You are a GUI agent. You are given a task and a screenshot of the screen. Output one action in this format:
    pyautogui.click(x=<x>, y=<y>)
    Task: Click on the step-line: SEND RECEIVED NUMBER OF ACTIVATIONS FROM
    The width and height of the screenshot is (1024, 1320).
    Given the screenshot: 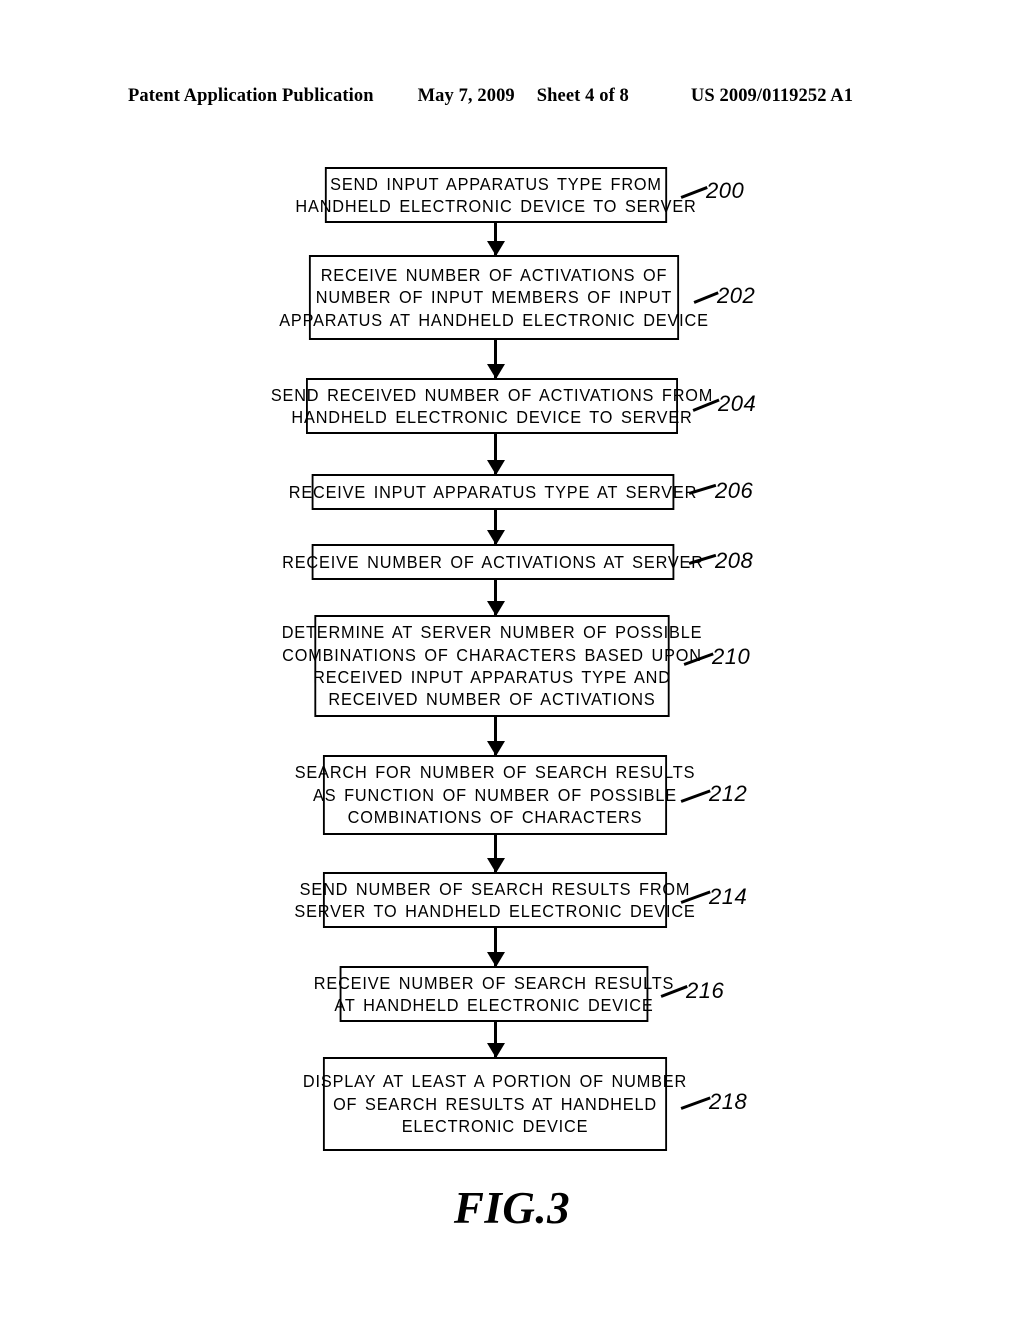 What is the action you would take?
    pyautogui.click(x=492, y=394)
    